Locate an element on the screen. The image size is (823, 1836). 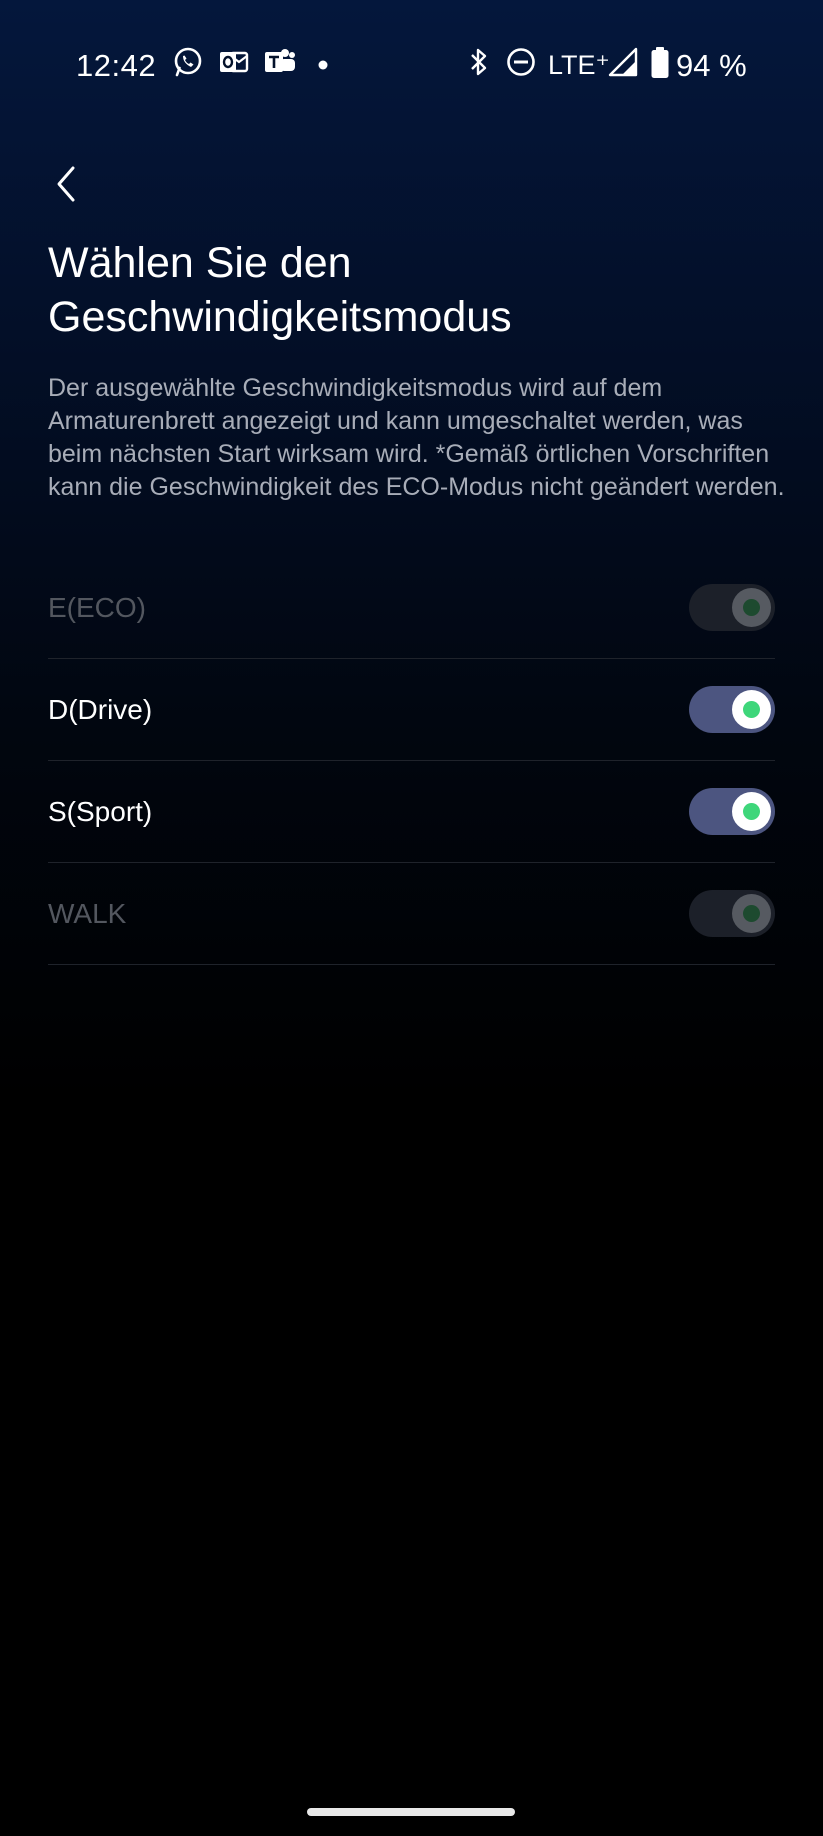
mode-toggle-sport is located at coordinates (732, 811).